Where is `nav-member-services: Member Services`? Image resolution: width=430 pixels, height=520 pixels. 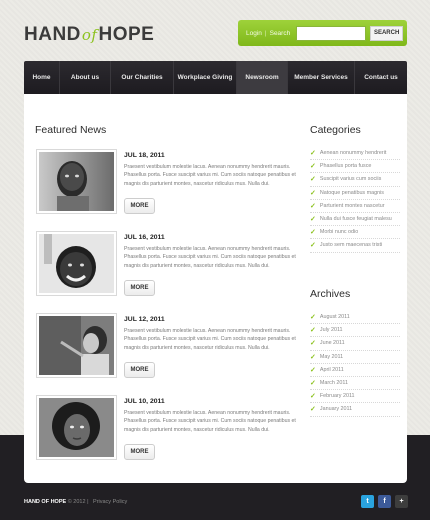 nav-member-services: Member Services is located at coordinates (321, 77).